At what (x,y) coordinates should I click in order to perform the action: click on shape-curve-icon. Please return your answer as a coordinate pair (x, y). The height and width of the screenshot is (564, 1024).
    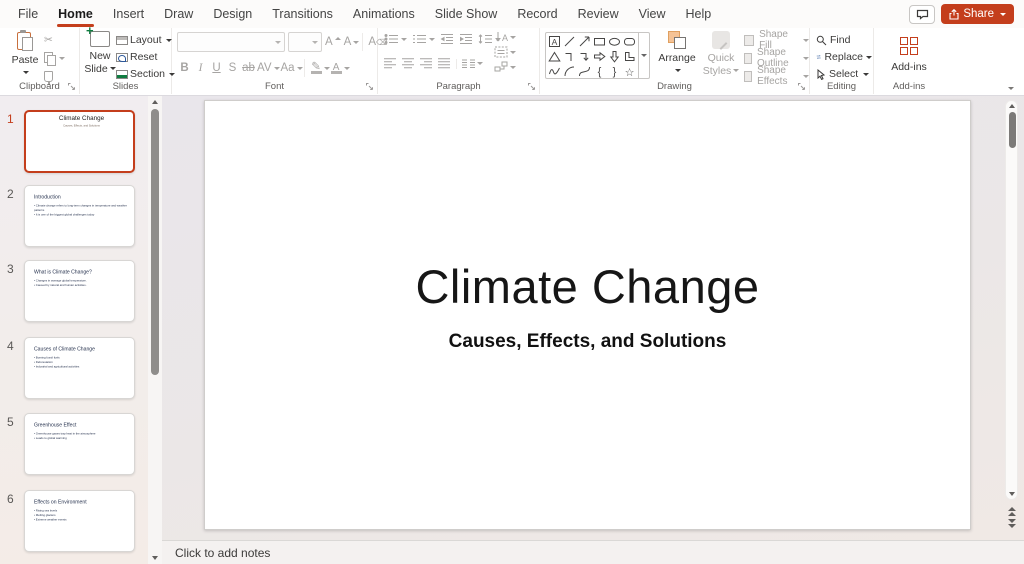
    Looking at the image, I should click on (584, 71).